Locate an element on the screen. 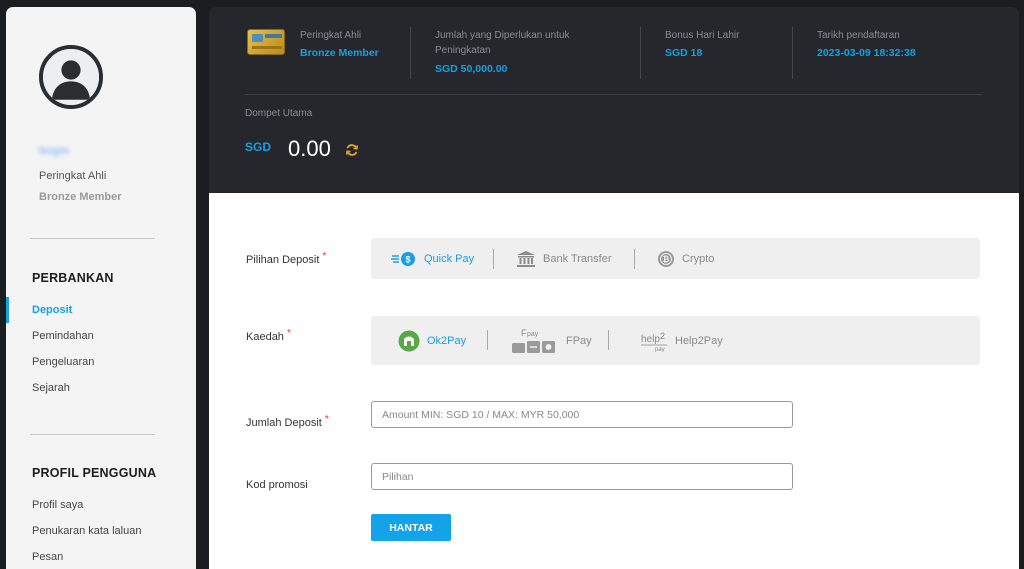 The width and height of the screenshot is (1024, 569). svg-text: help is located at coordinates (650, 339).